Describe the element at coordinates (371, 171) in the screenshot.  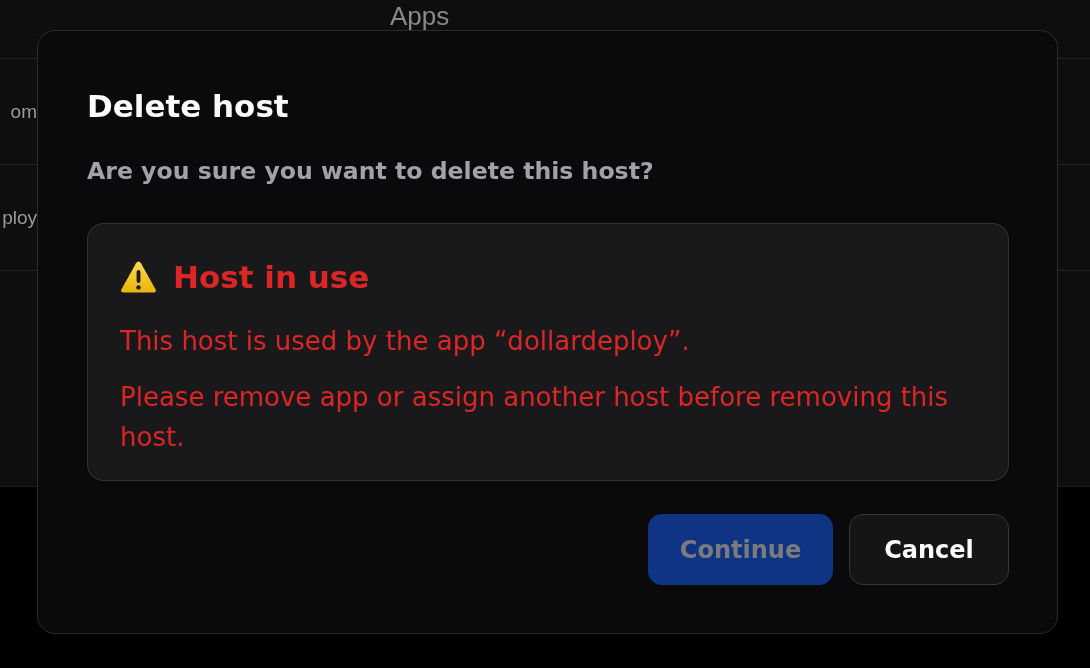
I see `dialog-message: Are you sure you want to delete this host?` at that location.